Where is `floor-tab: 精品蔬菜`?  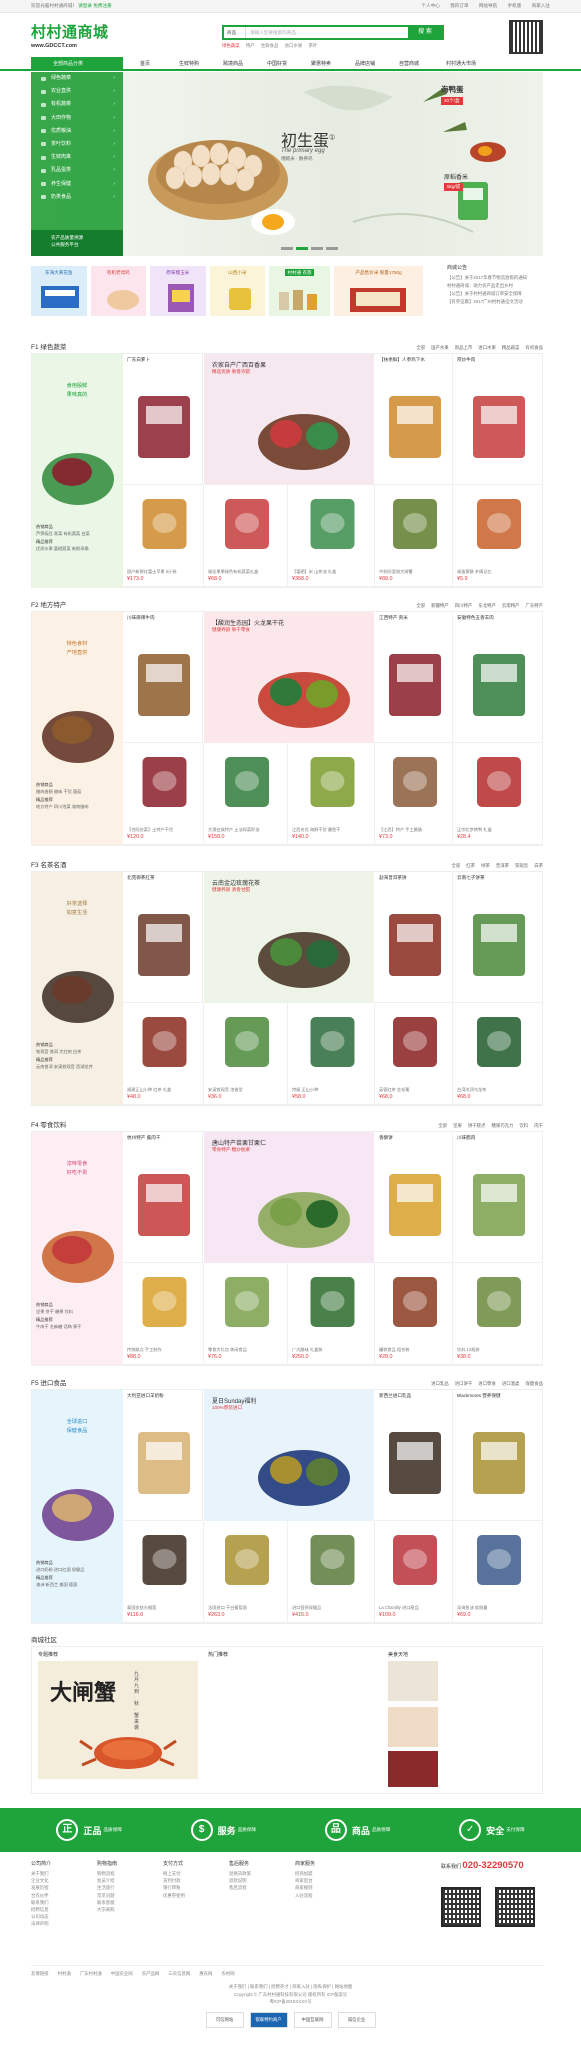 floor-tab: 精品蔬菜 is located at coordinates (511, 347).